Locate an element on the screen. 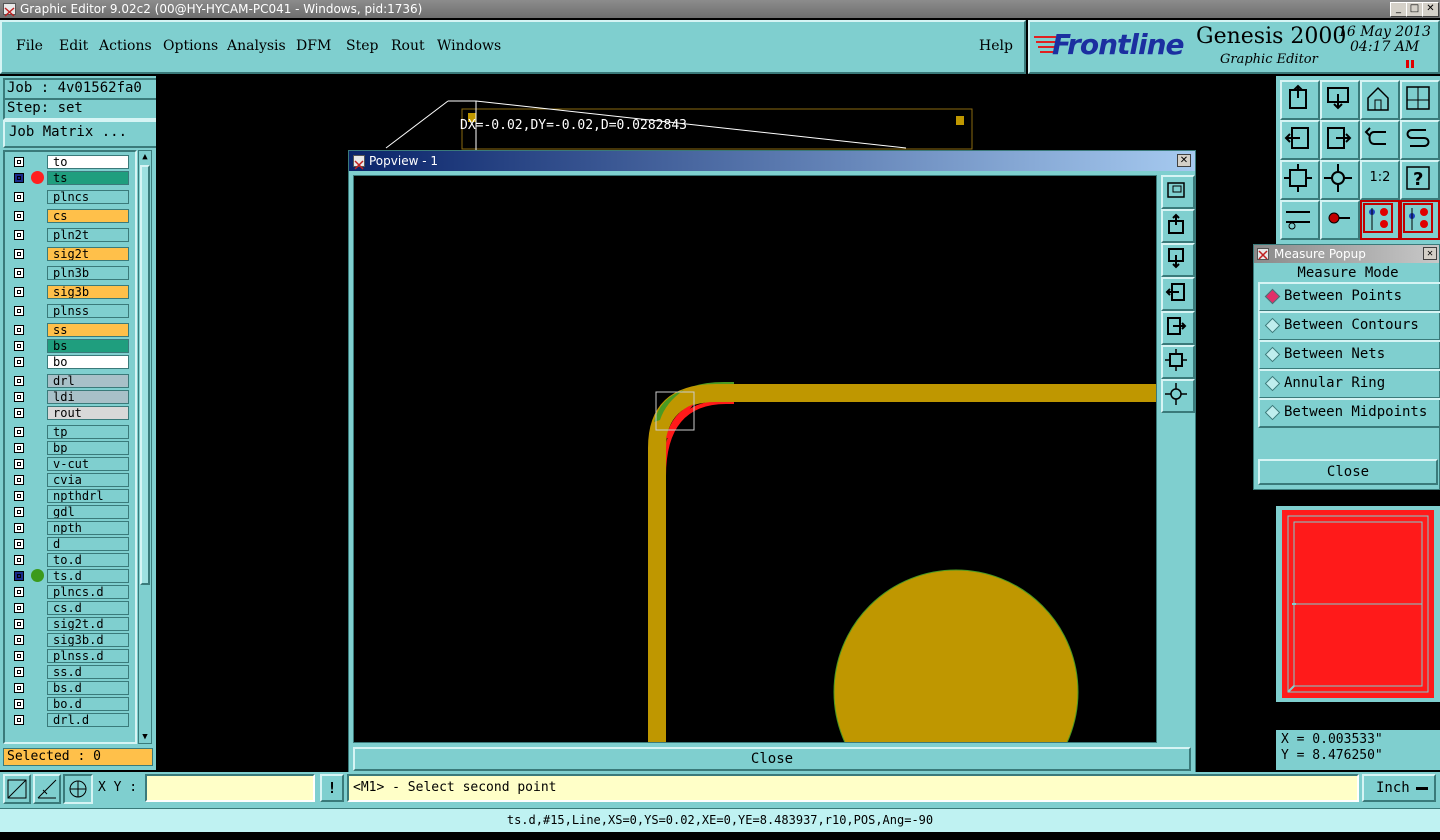 Image resolution: width=1440 pixels, height=840 pixels. layer-row-sig2t-d: sig2t.d is located at coordinates (70, 624).